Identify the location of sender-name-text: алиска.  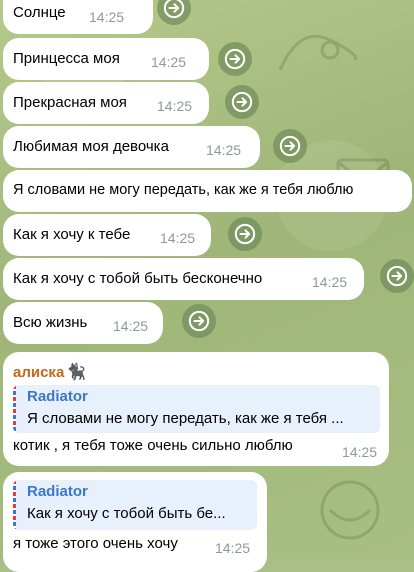
(39, 372).